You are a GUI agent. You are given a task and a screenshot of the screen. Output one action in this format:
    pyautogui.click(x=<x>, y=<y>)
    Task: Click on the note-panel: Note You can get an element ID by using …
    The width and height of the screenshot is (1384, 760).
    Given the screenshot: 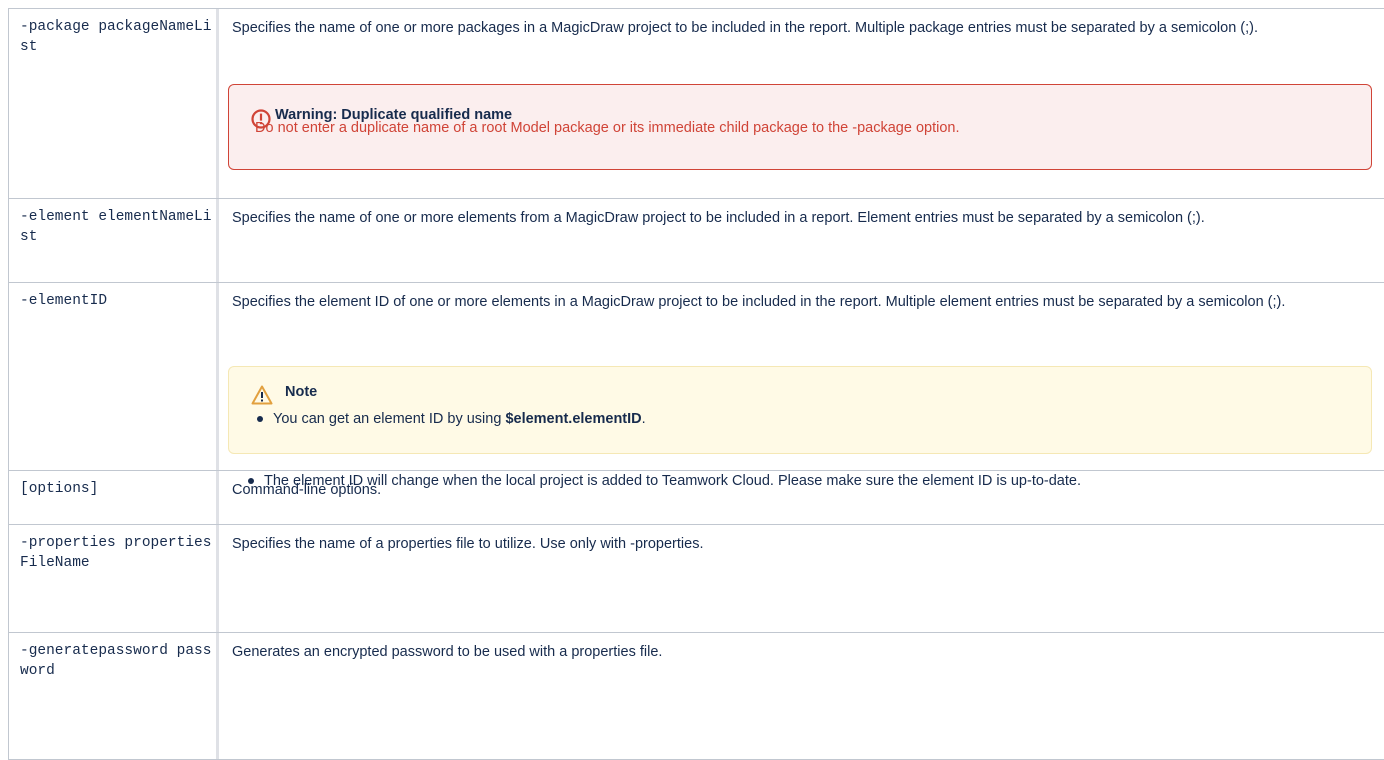 What is the action you would take?
    pyautogui.click(x=800, y=410)
    